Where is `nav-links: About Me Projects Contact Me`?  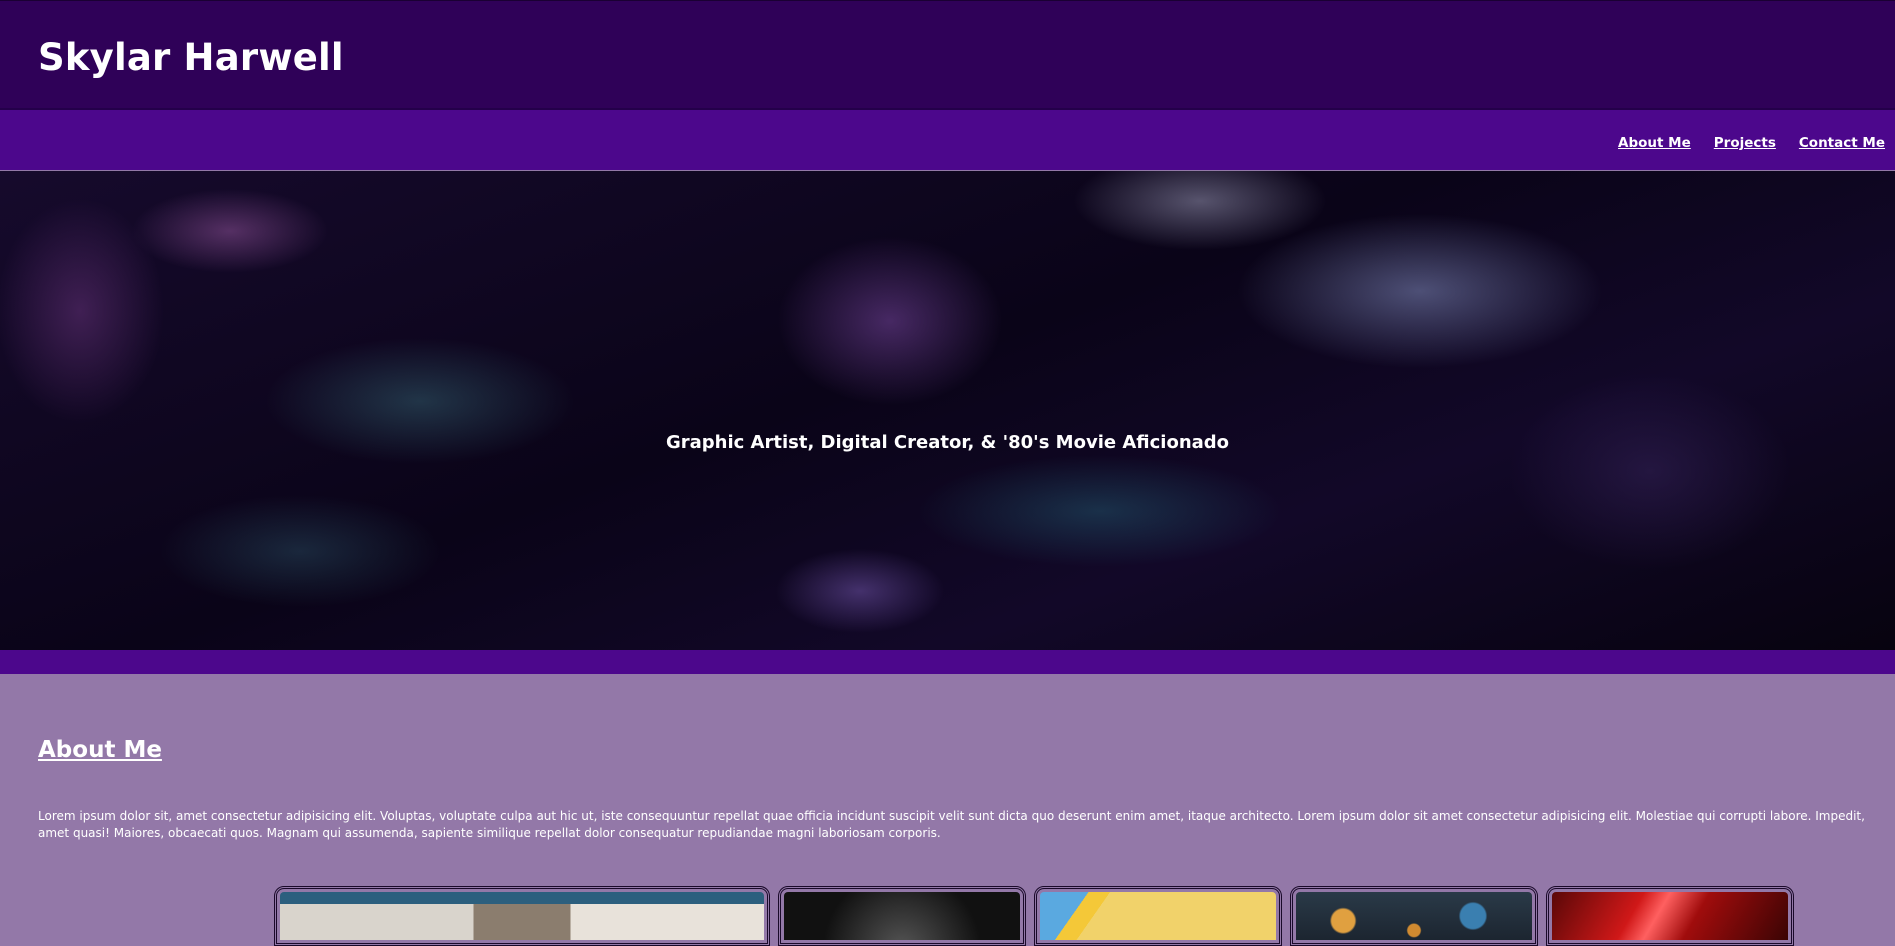 nav-links: About Me Projects Contact Me is located at coordinates (1751, 143).